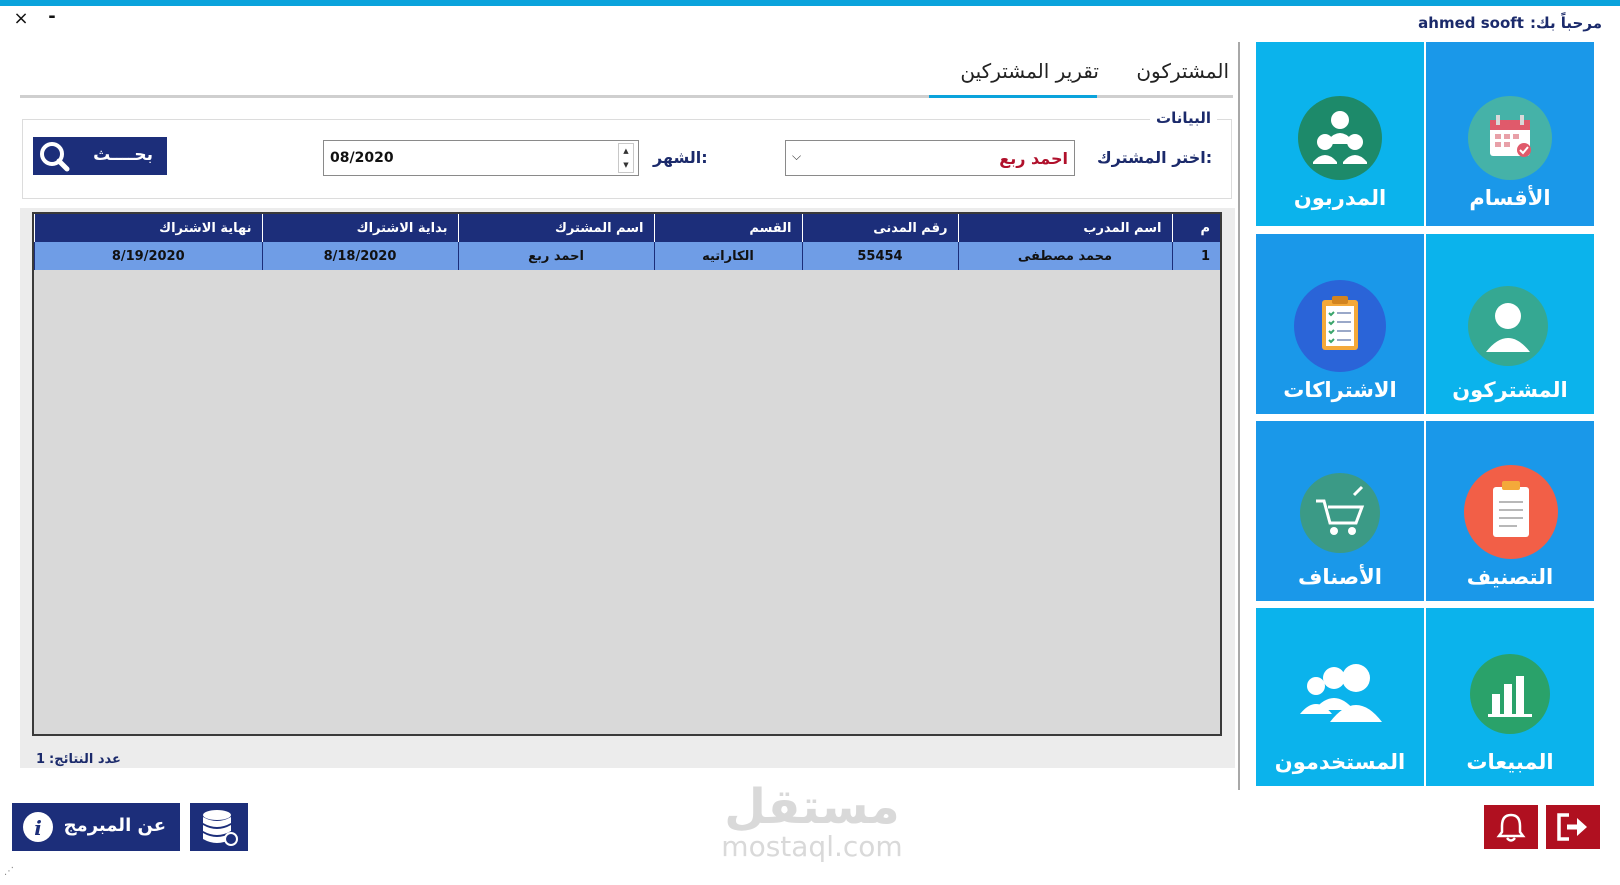 This screenshot has height=885, width=1620. I want to click on tile-departments-label: الأقسام, so click(1510, 198).